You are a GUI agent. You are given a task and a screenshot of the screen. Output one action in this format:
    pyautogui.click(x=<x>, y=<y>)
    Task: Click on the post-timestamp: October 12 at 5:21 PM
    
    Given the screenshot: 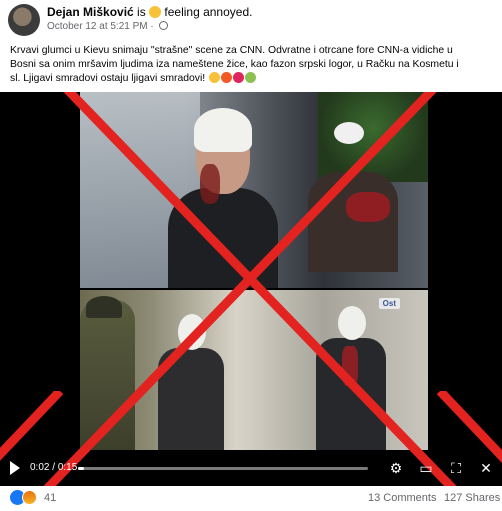 What is the action you would take?
    pyautogui.click(x=97, y=26)
    